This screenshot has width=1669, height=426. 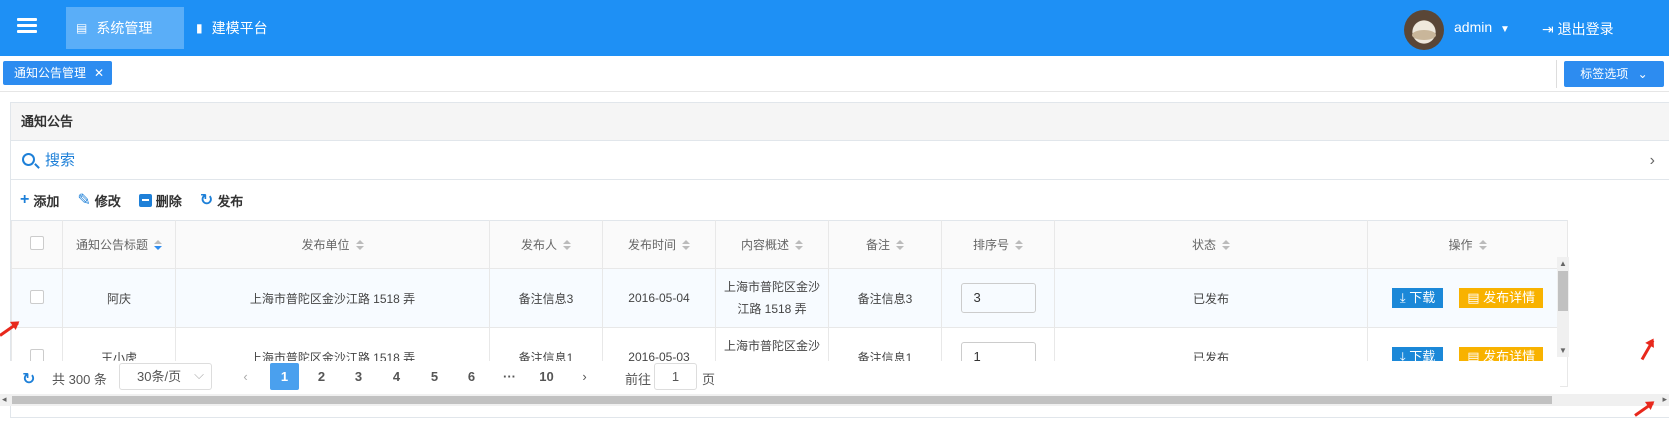 I want to click on next-page-icon: ›, so click(x=584, y=376).